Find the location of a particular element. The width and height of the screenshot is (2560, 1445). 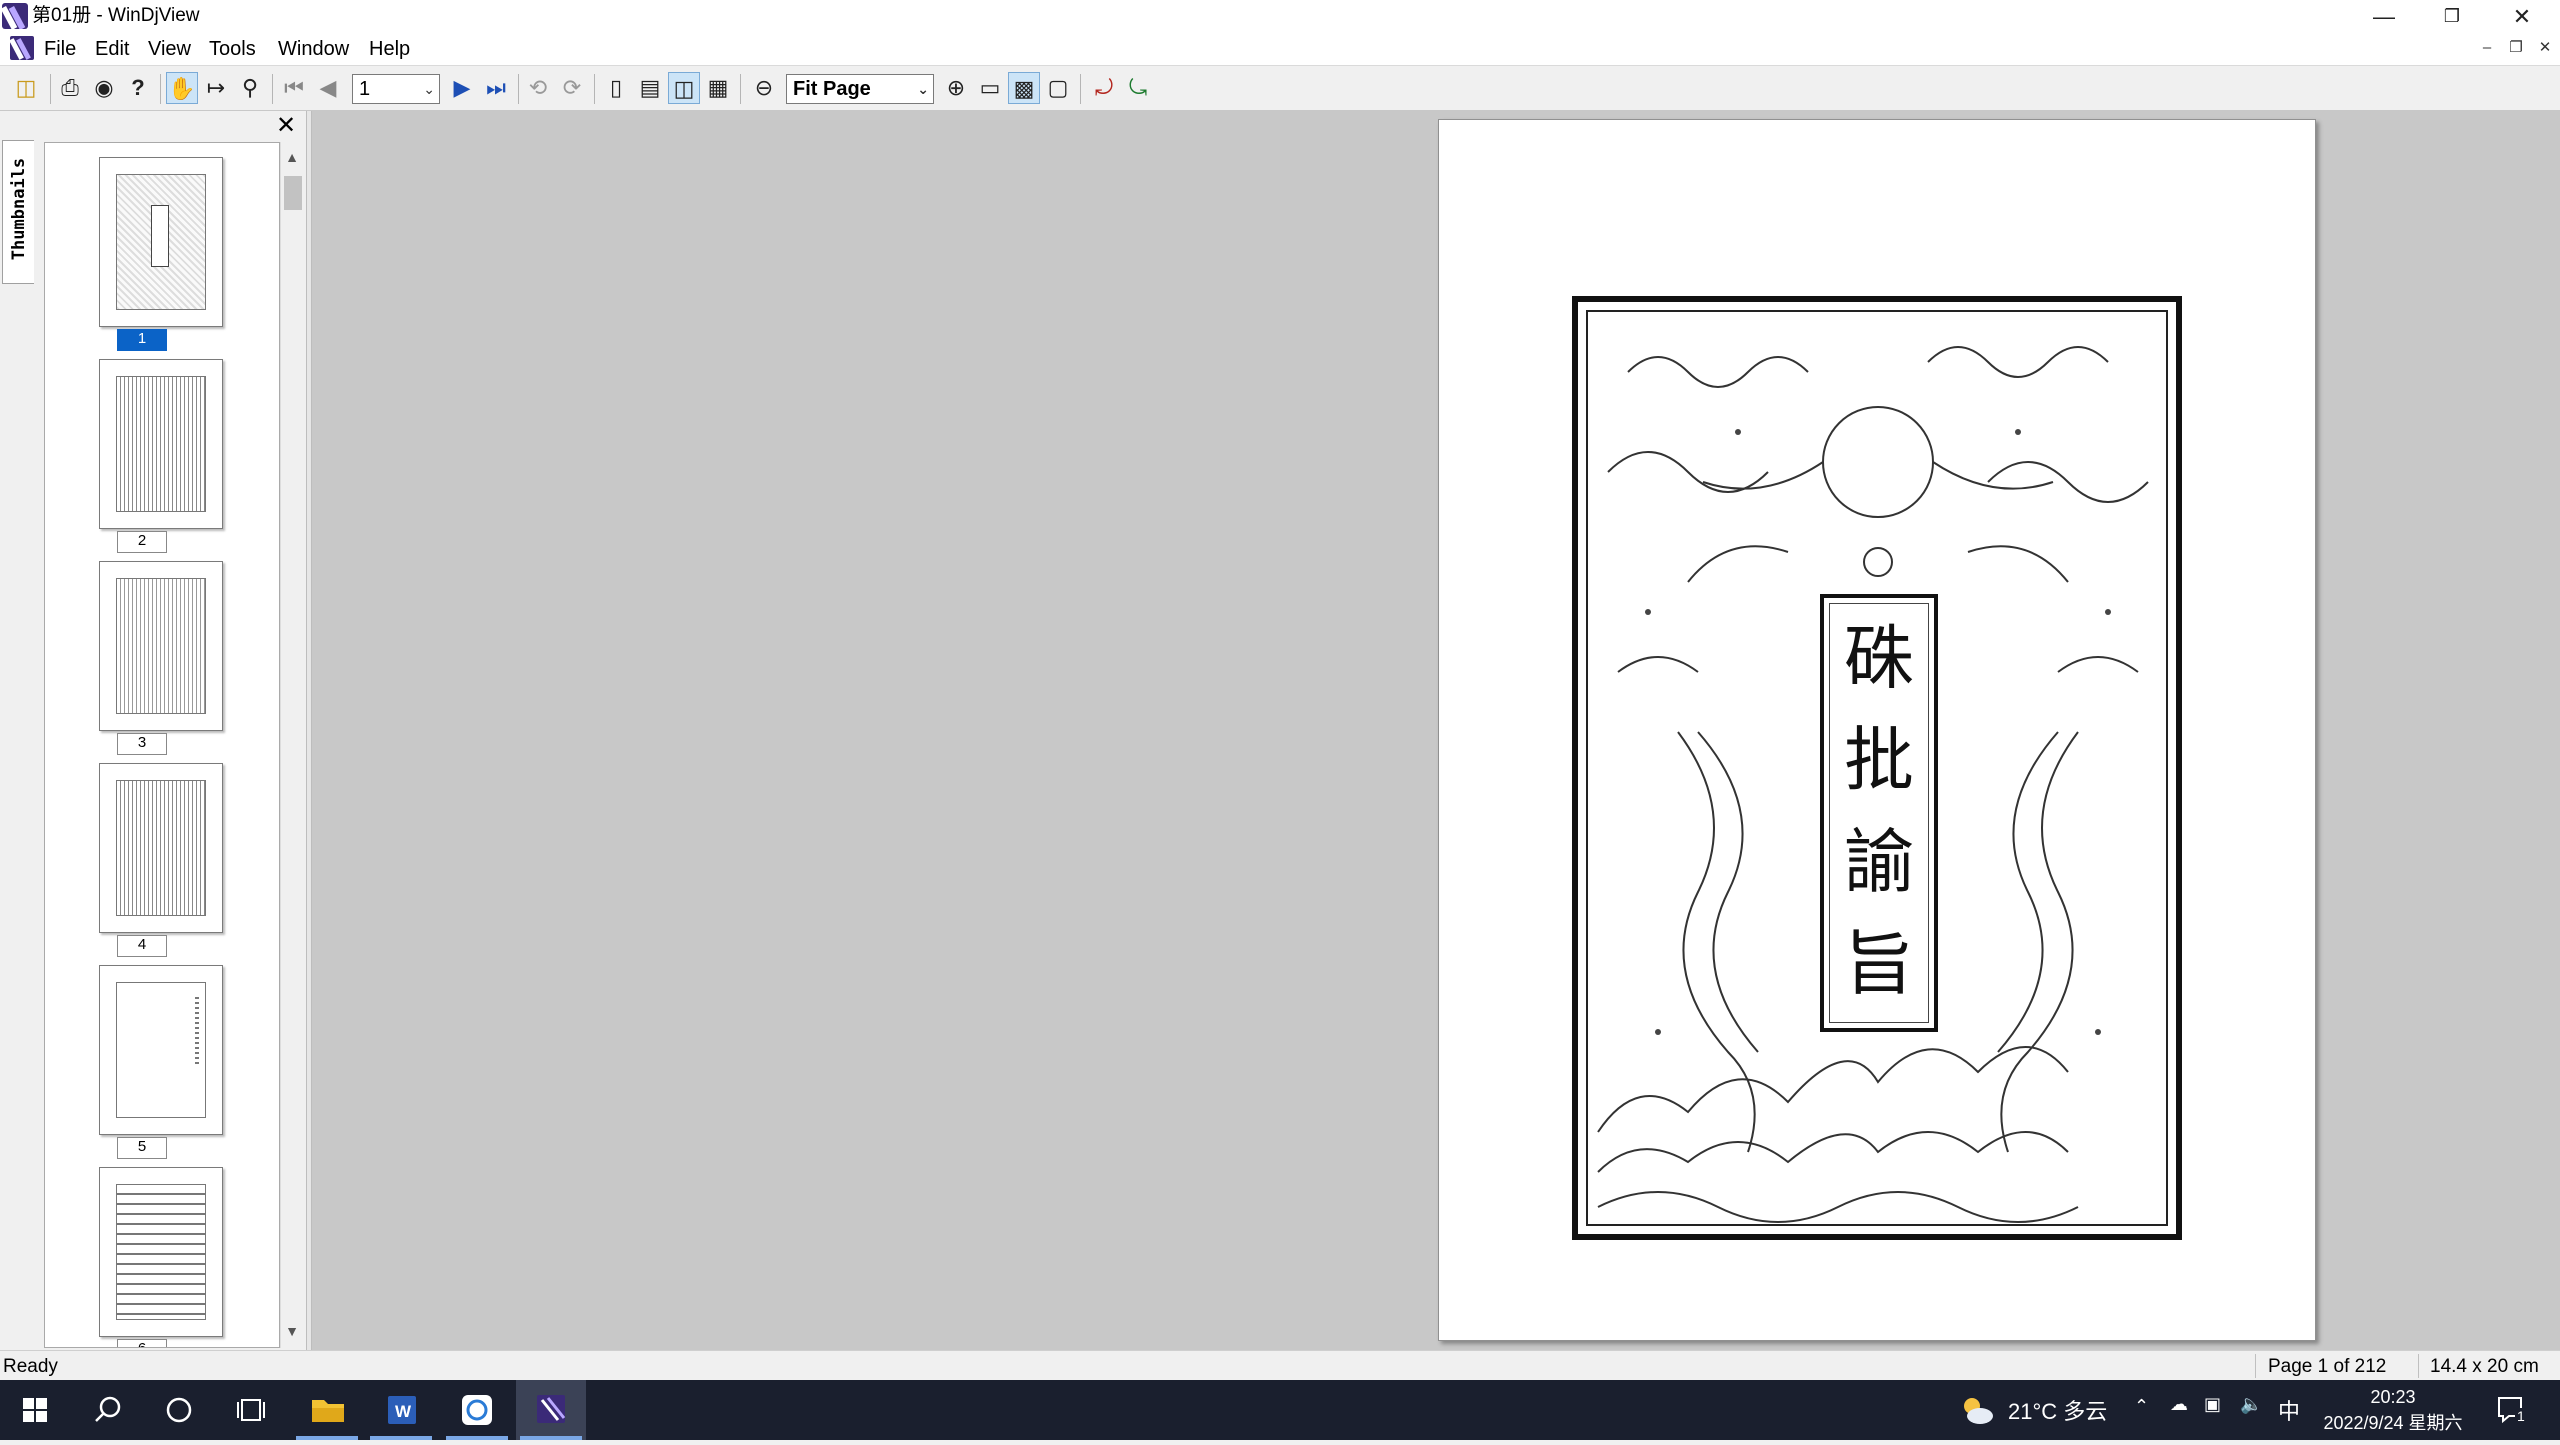

display-mask-icon: ▩ is located at coordinates (1024, 88).